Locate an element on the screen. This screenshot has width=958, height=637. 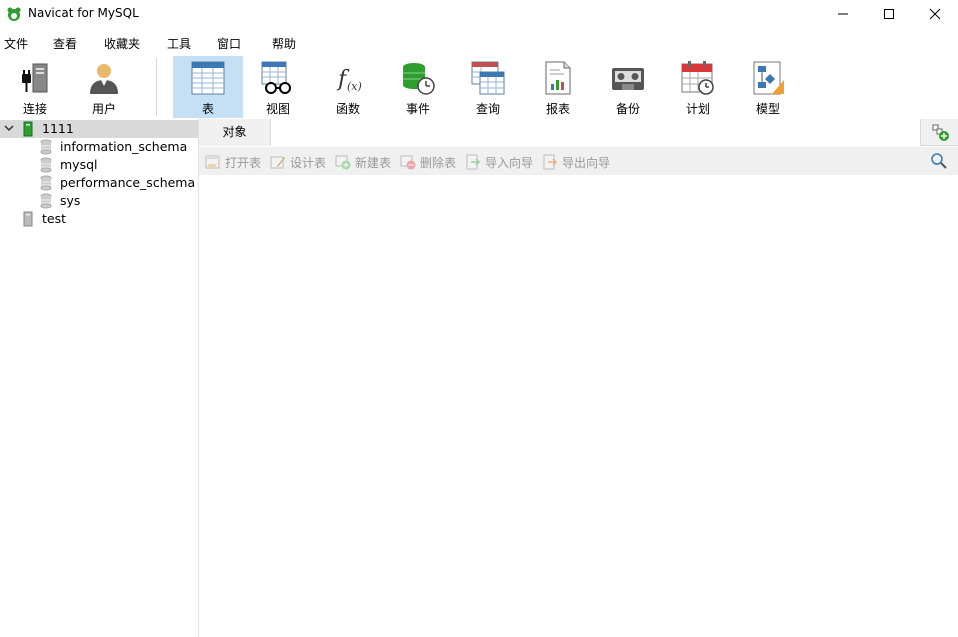
view-label: 视图 is located at coordinates (277, 109).